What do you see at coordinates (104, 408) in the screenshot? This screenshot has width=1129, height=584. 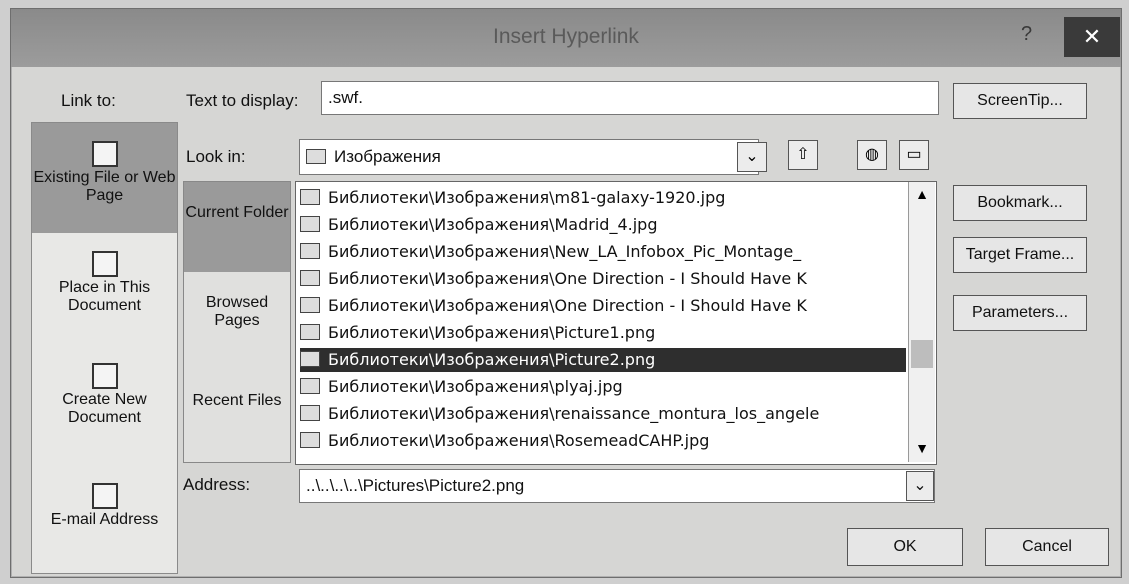 I see `link-create-label: Create New Document` at bounding box center [104, 408].